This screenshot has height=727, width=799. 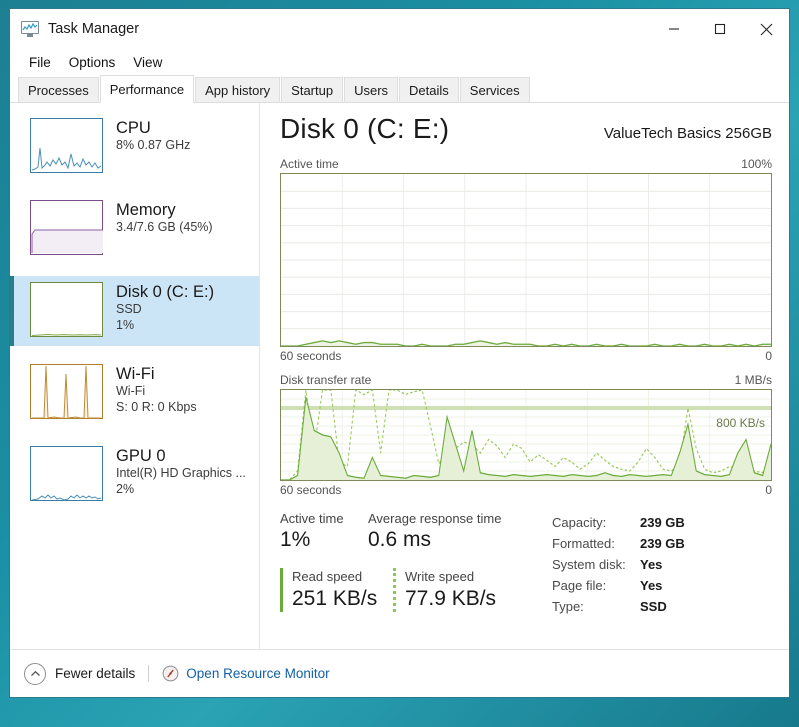 I want to click on detail-key: Formatted:, so click(x=583, y=543).